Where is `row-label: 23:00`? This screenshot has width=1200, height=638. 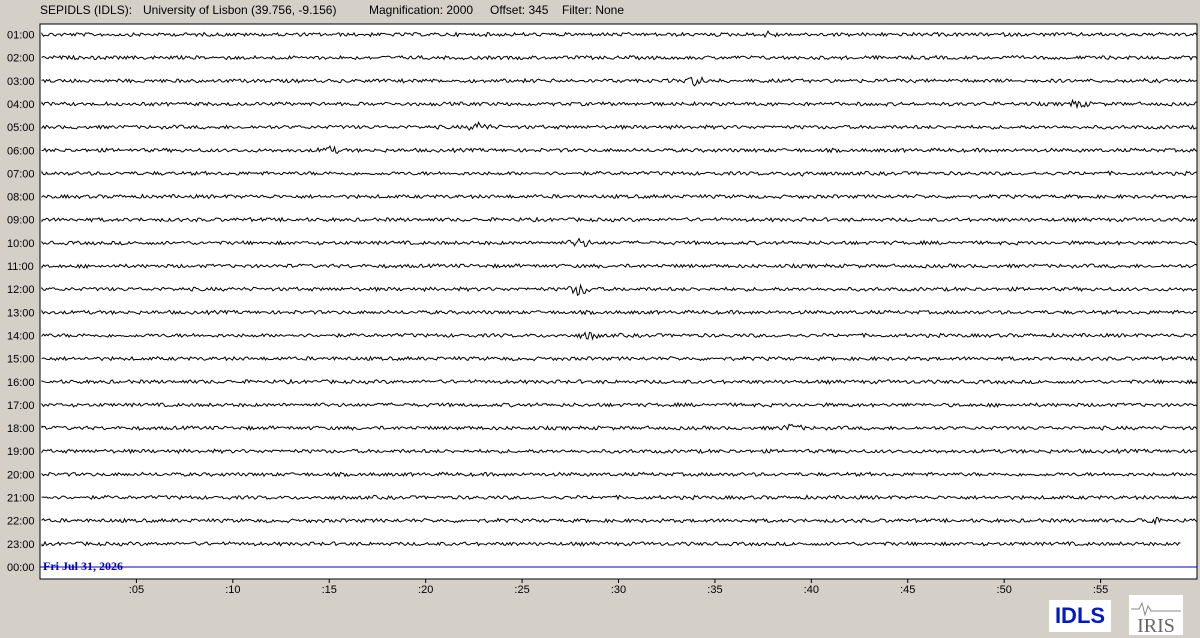 row-label: 23:00 is located at coordinates (21, 545).